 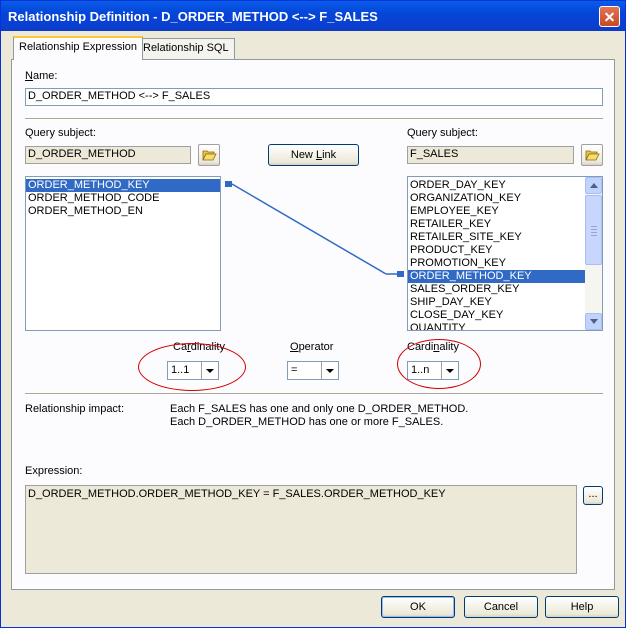 I want to click on right-query-subject-value: F_SALES, so click(x=434, y=154).